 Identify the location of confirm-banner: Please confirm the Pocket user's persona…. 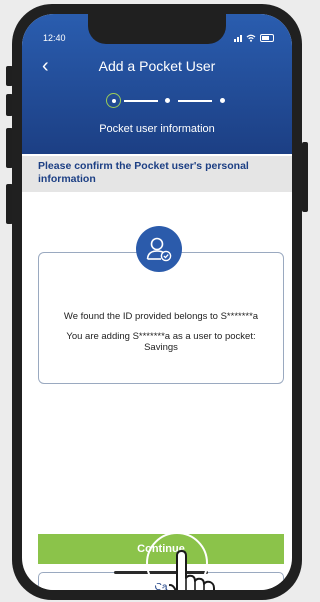
(157, 174).